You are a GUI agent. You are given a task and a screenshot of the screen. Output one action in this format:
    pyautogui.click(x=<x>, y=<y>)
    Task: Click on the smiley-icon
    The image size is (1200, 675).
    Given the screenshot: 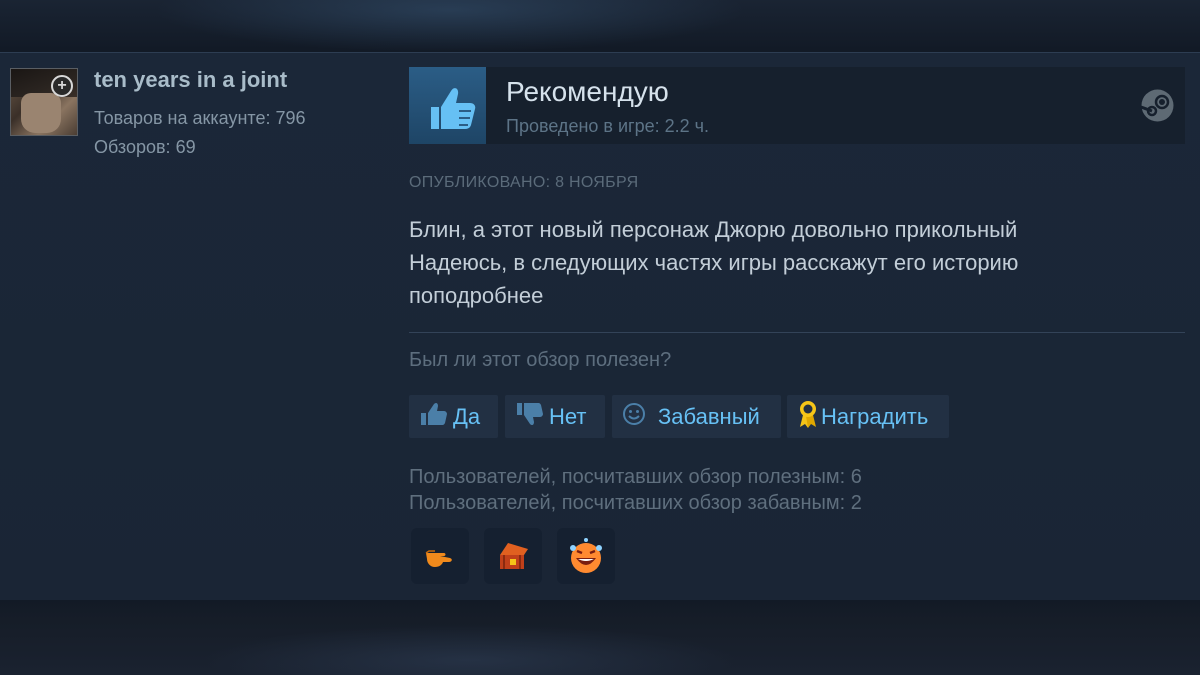 What is the action you would take?
    pyautogui.click(x=634, y=417)
    